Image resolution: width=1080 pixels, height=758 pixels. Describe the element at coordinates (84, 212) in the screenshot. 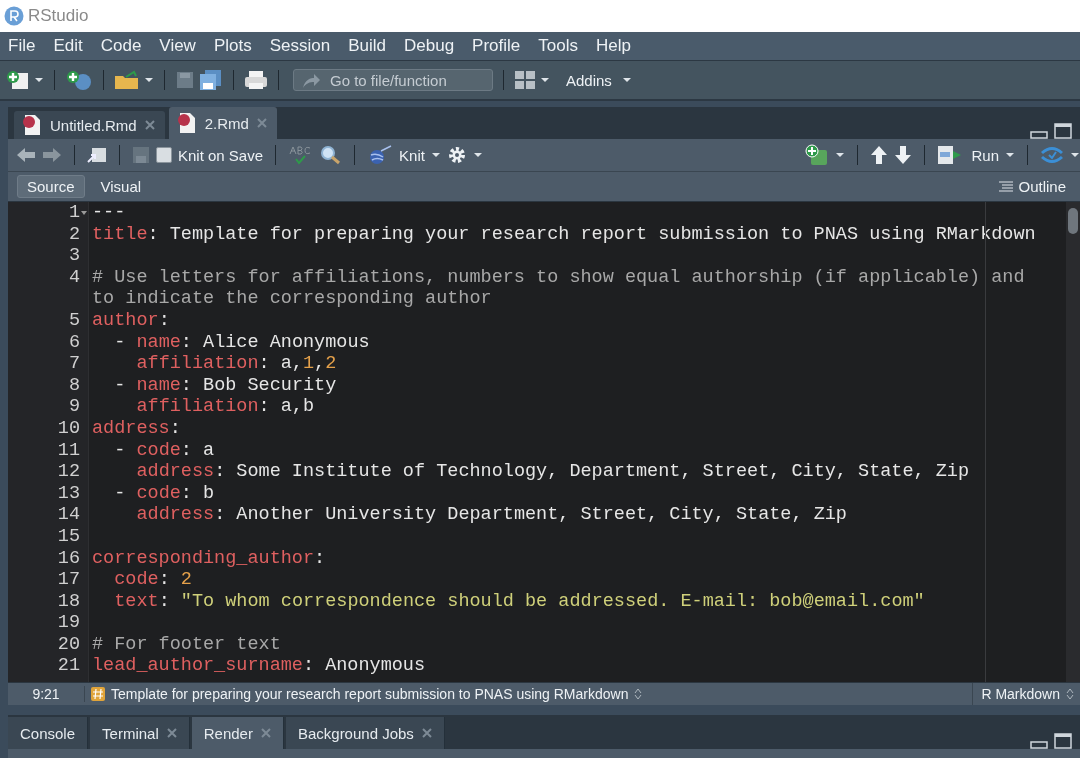

I see `fold-icon` at that location.